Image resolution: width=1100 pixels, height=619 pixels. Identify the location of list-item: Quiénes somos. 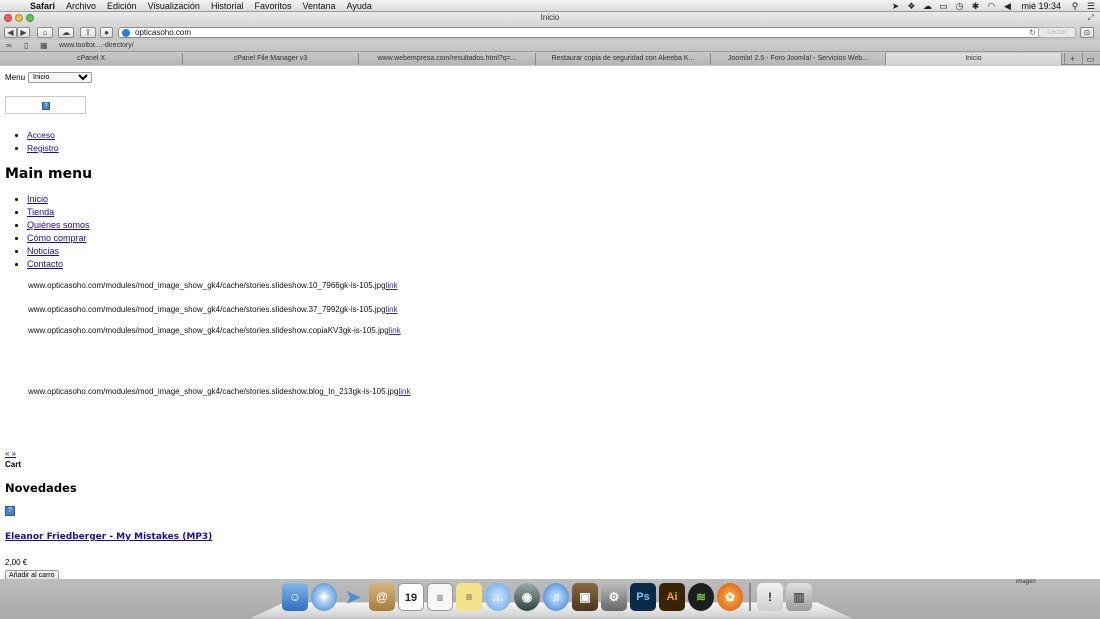
(58, 225).